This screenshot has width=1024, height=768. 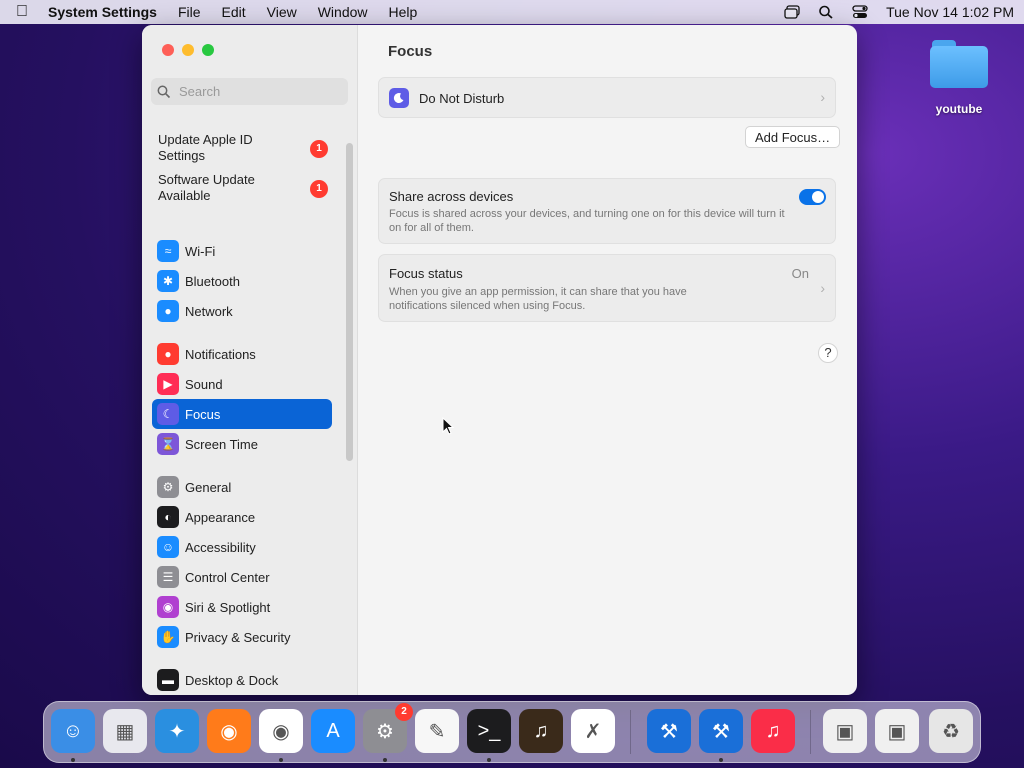 I want to click on sidebar-item-privacy-security: ✋ Privacy & Security, so click(x=242, y=637).